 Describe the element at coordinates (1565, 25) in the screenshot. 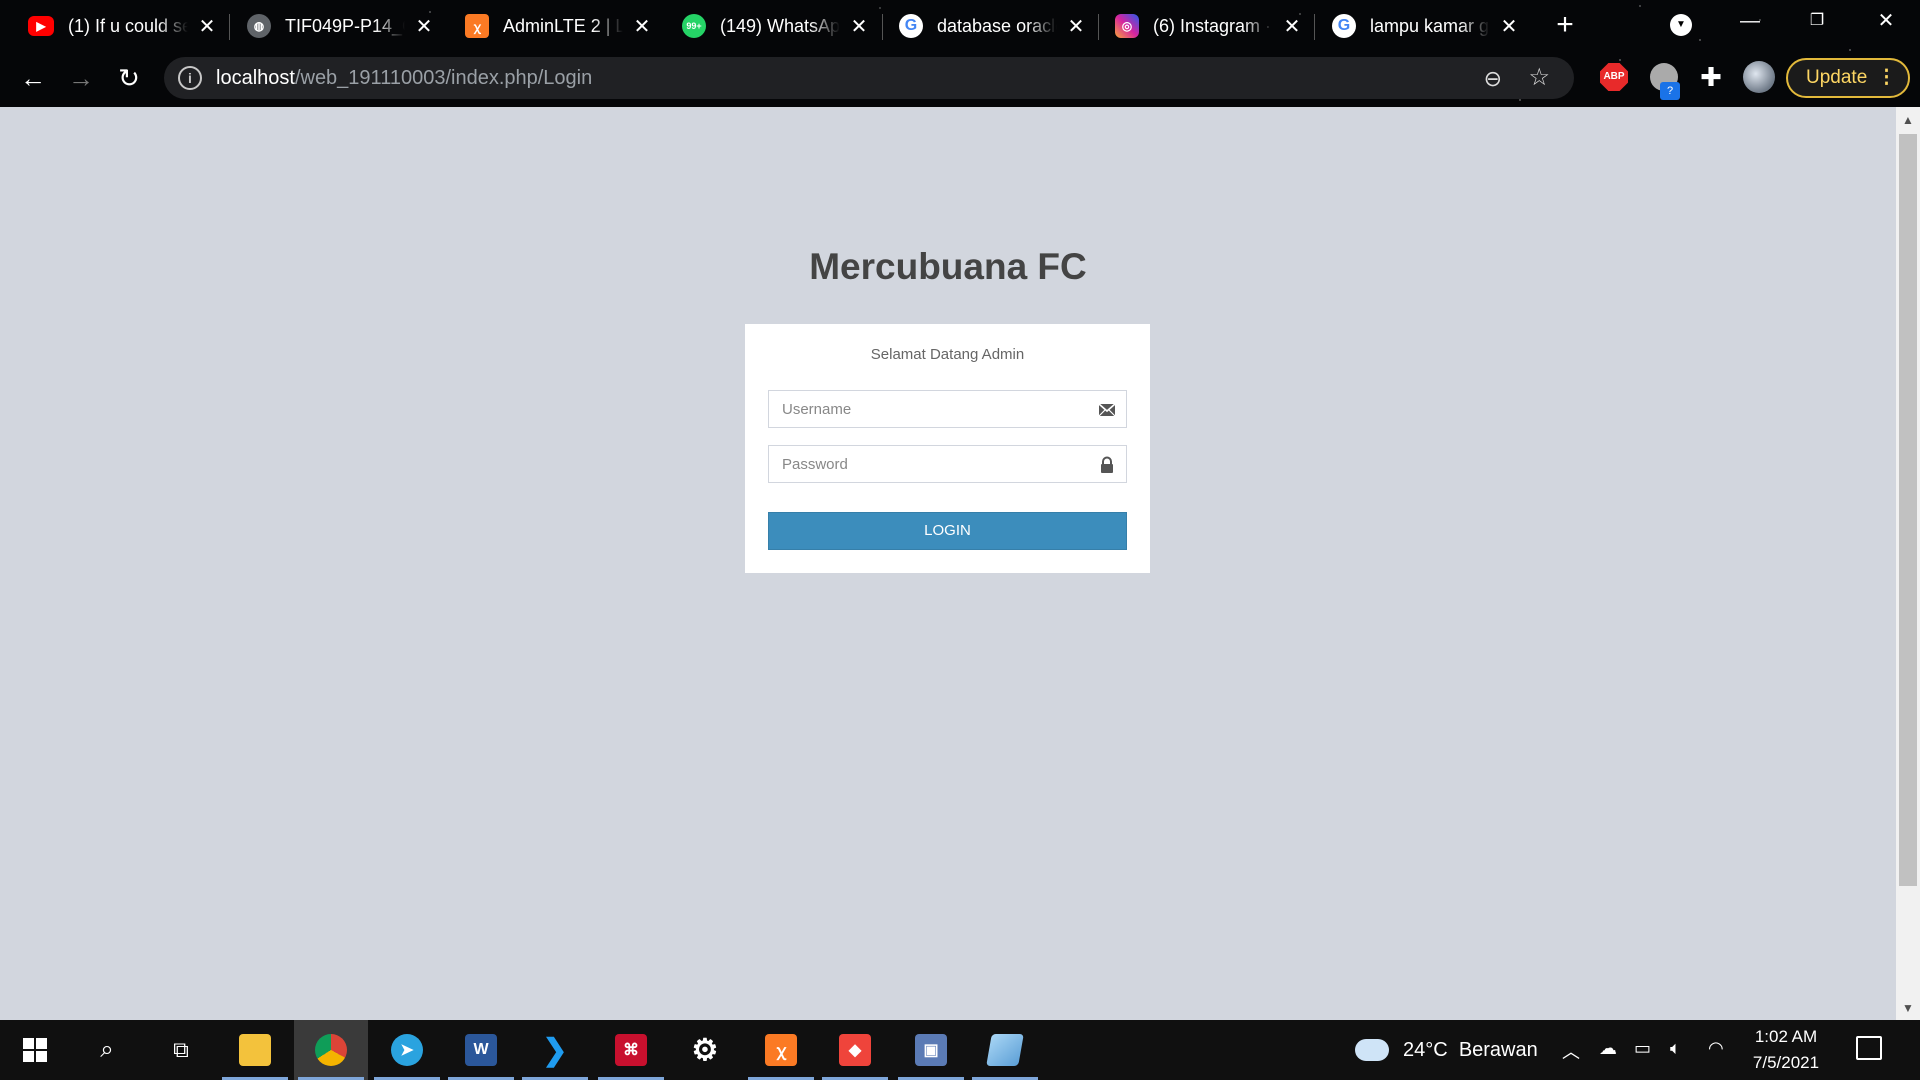

I see `new-tab-icon: +` at that location.